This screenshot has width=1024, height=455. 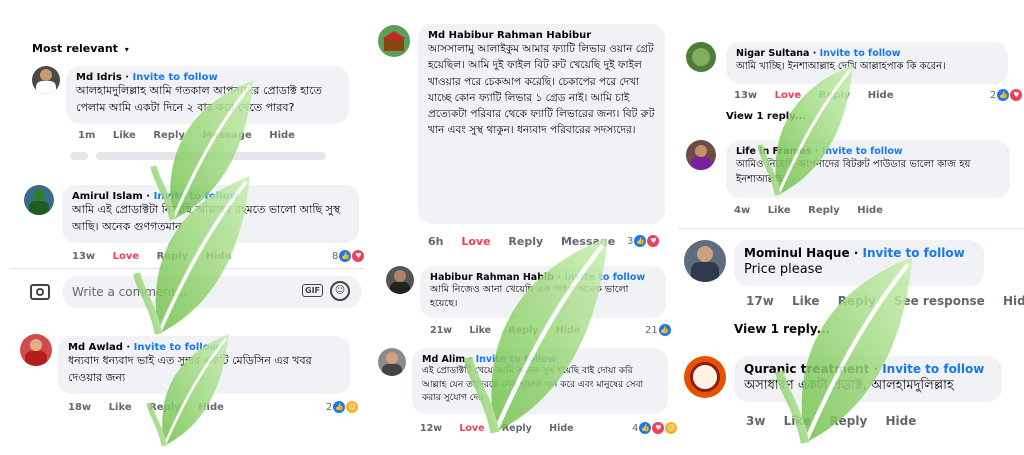 I want to click on hide-button: Hid, so click(x=1013, y=301).